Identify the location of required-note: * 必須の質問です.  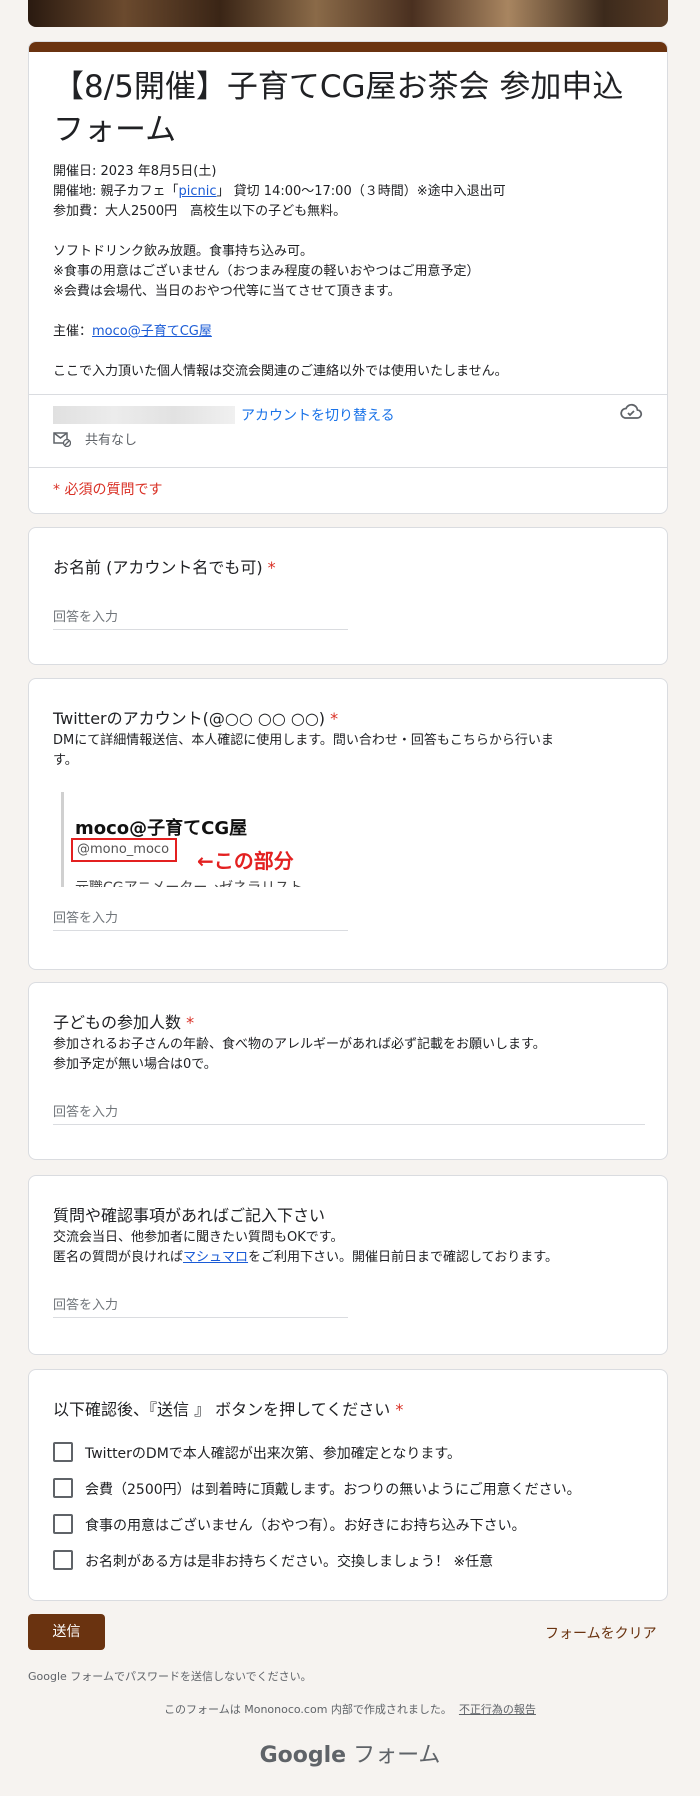
(108, 490).